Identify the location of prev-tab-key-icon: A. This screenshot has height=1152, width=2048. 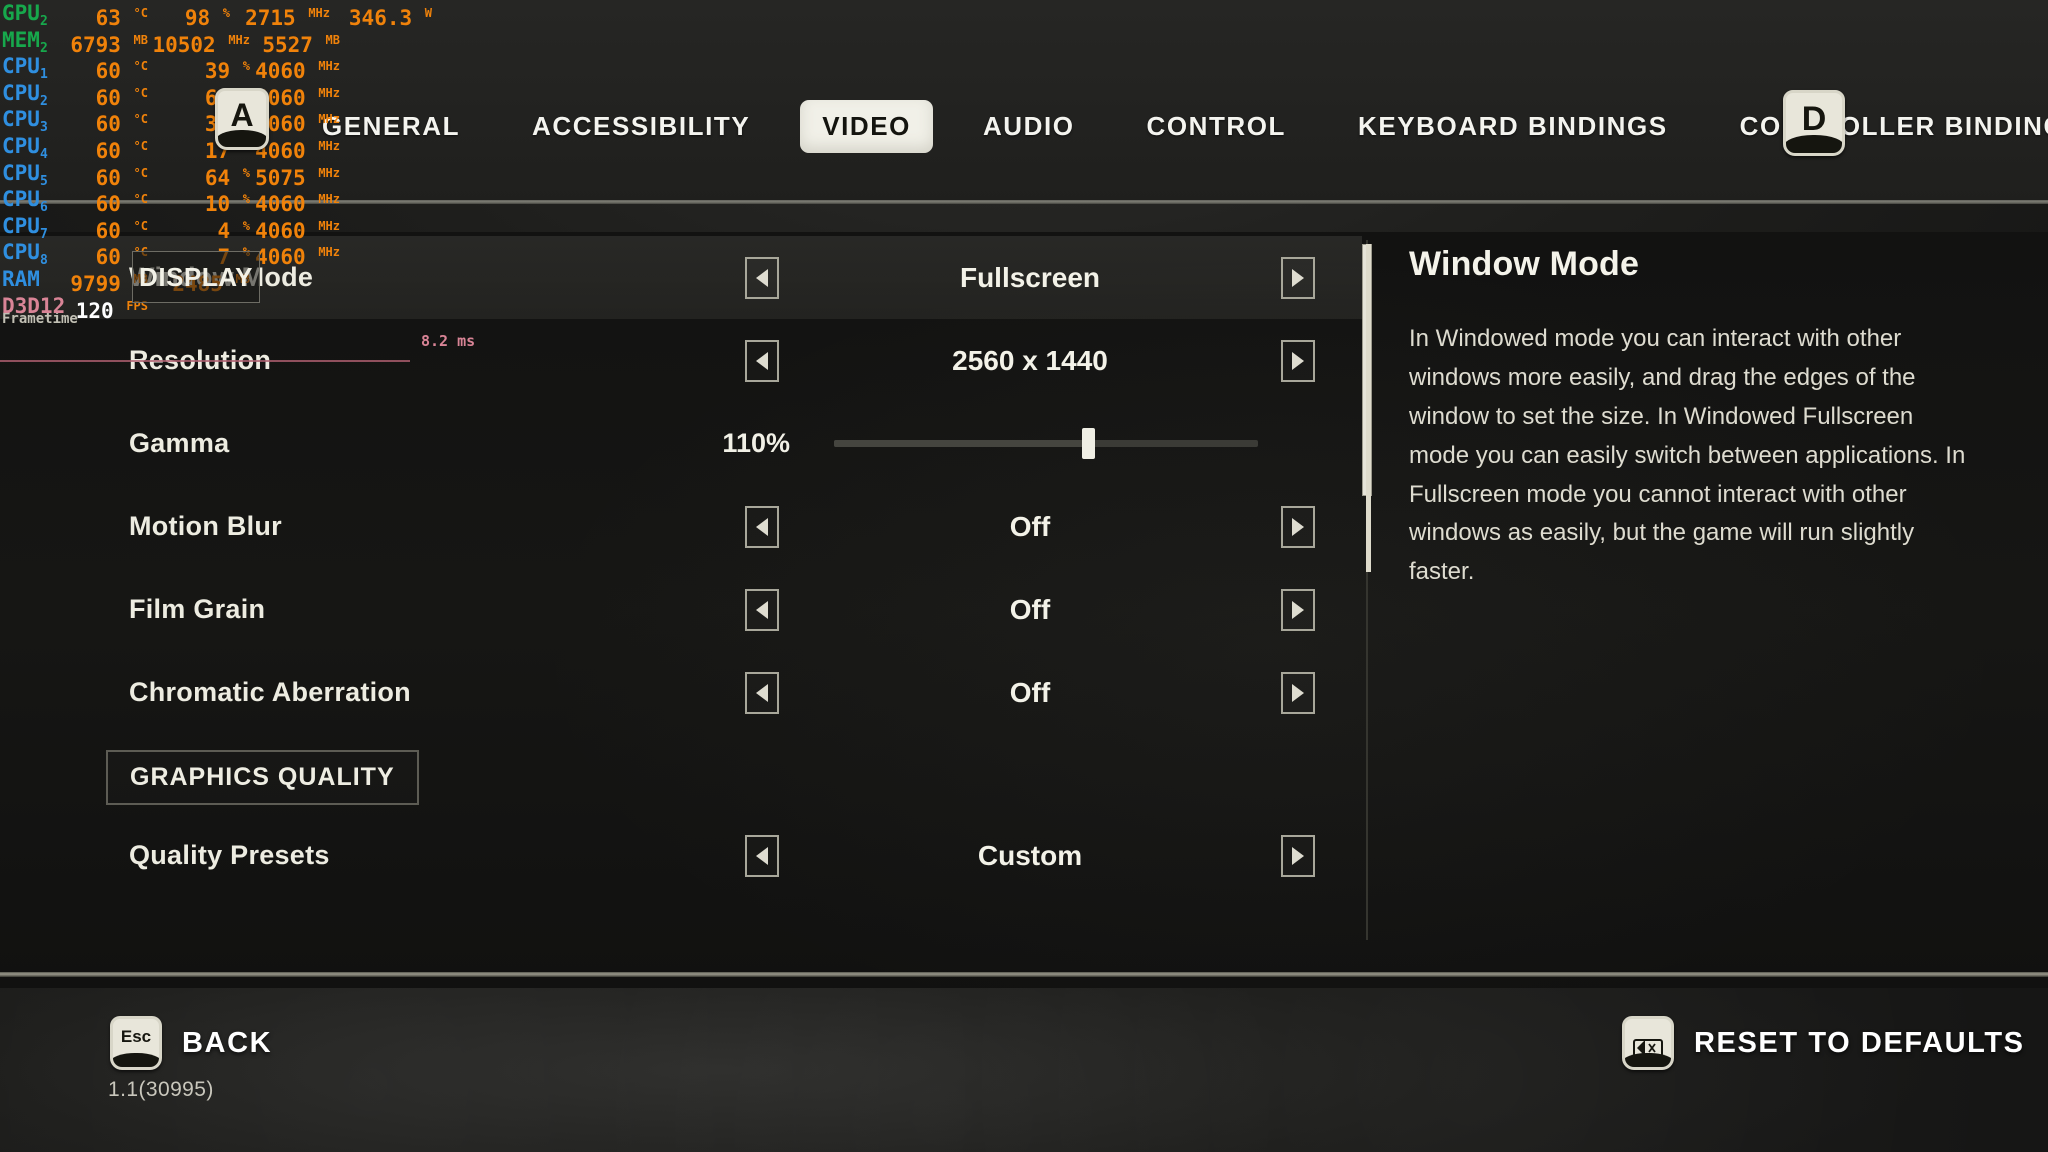
(242, 119).